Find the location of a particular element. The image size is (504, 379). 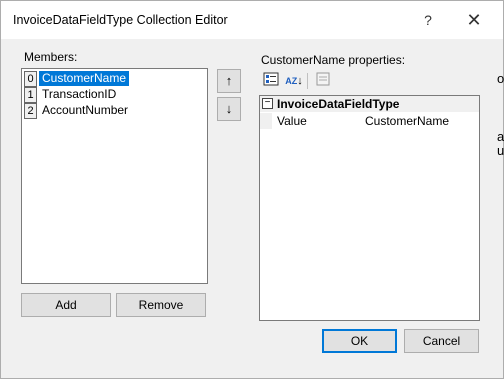

list-item: 1 TransactionID is located at coordinates (114, 95).